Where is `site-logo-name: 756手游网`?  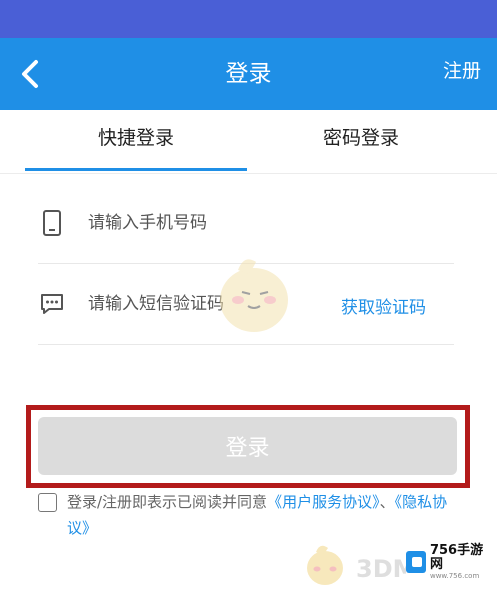 site-logo-name: 756手游网 is located at coordinates (456, 557).